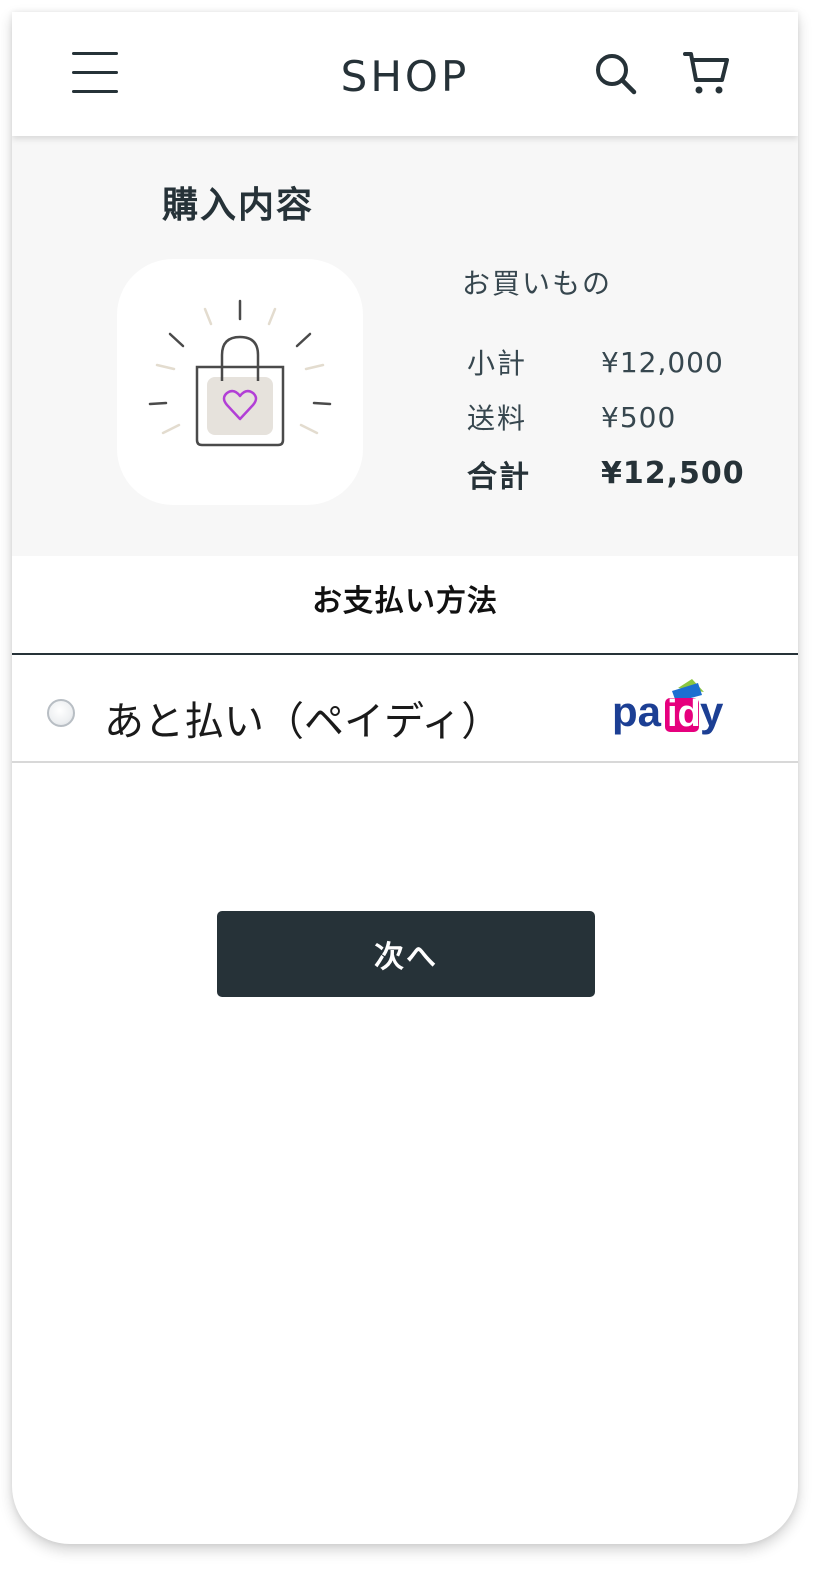  I want to click on divider, so click(405, 762).